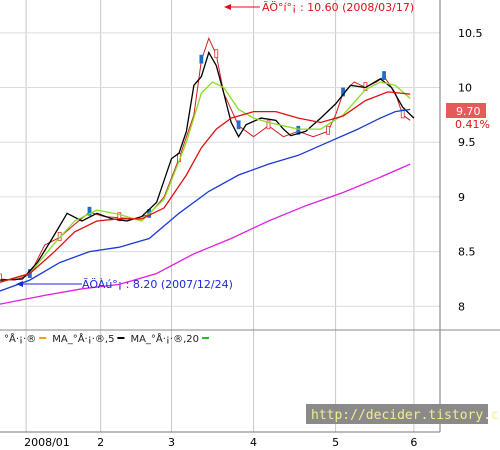 The height and width of the screenshot is (450, 500). Describe the element at coordinates (405, 415) in the screenshot. I see `watermark-text: http://decider.tistory.com` at that location.